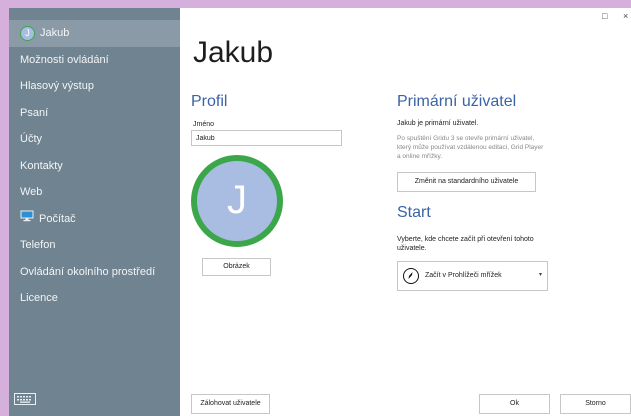  What do you see at coordinates (457, 101) in the screenshot?
I see `primary-user-heading: Primární uživatel` at bounding box center [457, 101].